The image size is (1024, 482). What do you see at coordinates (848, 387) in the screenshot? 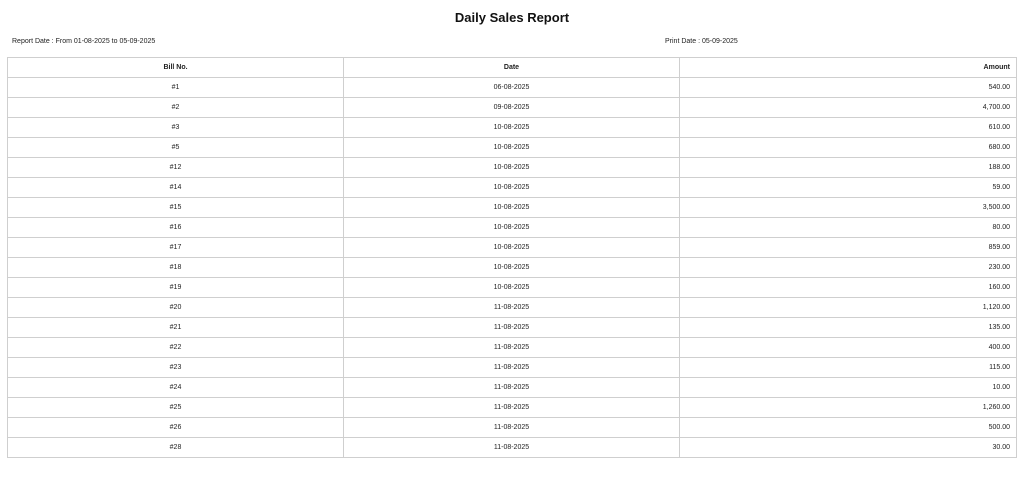
I see `amount-cell: 10.00` at bounding box center [848, 387].